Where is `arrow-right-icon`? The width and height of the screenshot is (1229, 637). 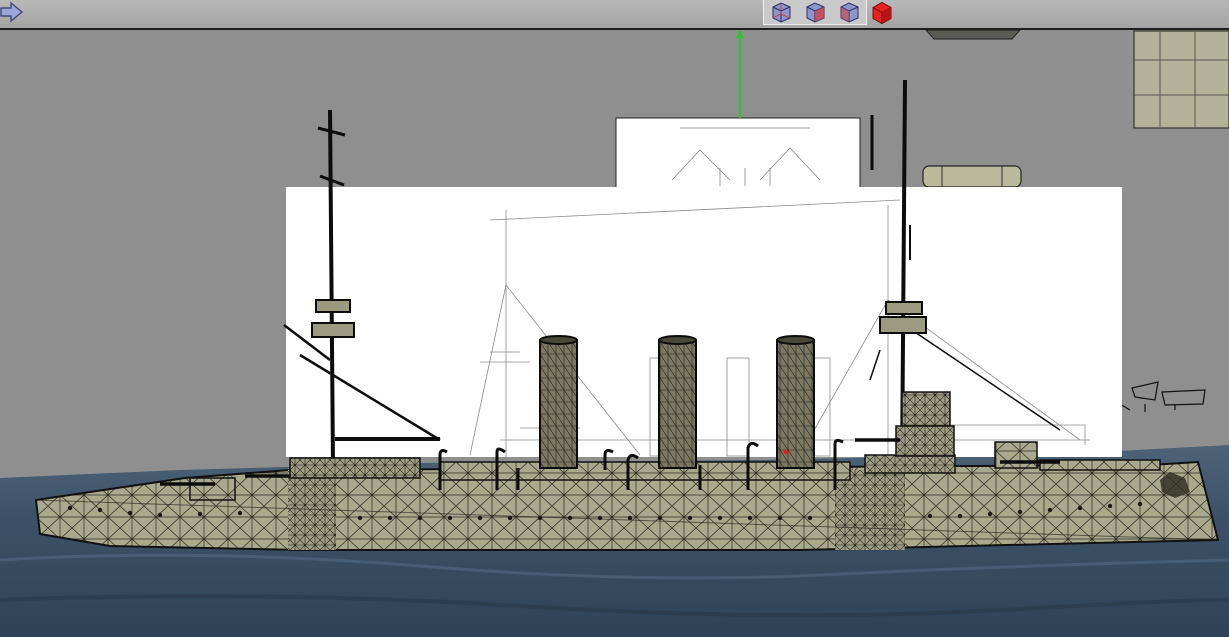
arrow-right-icon is located at coordinates (12, 12).